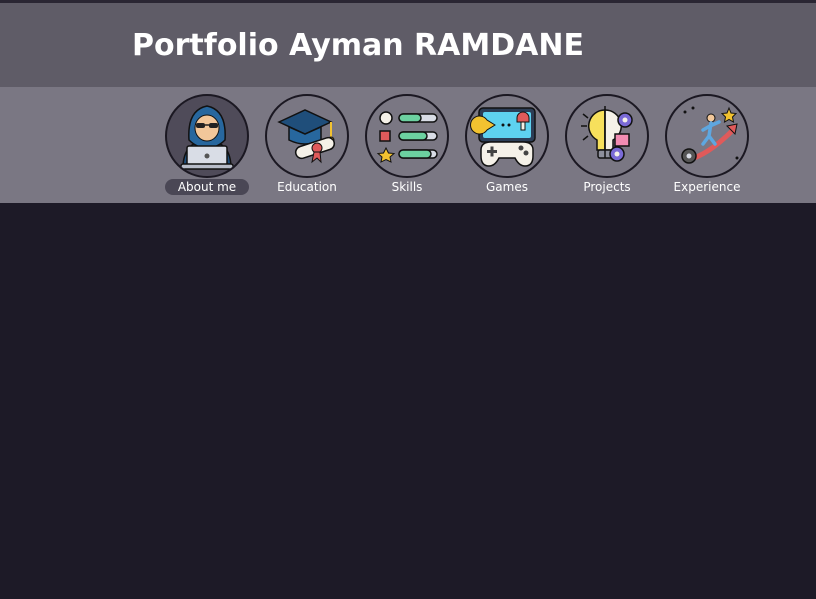 This screenshot has width=816, height=599. I want to click on nav-item-projects: Projects, so click(607, 146).